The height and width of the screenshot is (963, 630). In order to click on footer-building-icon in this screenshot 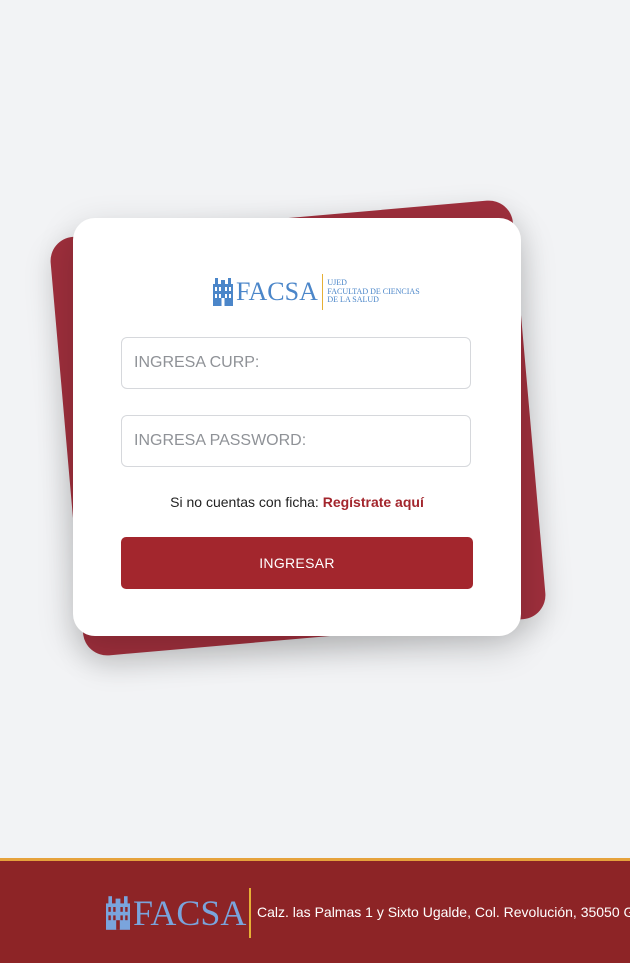, I will do `click(118, 913)`.